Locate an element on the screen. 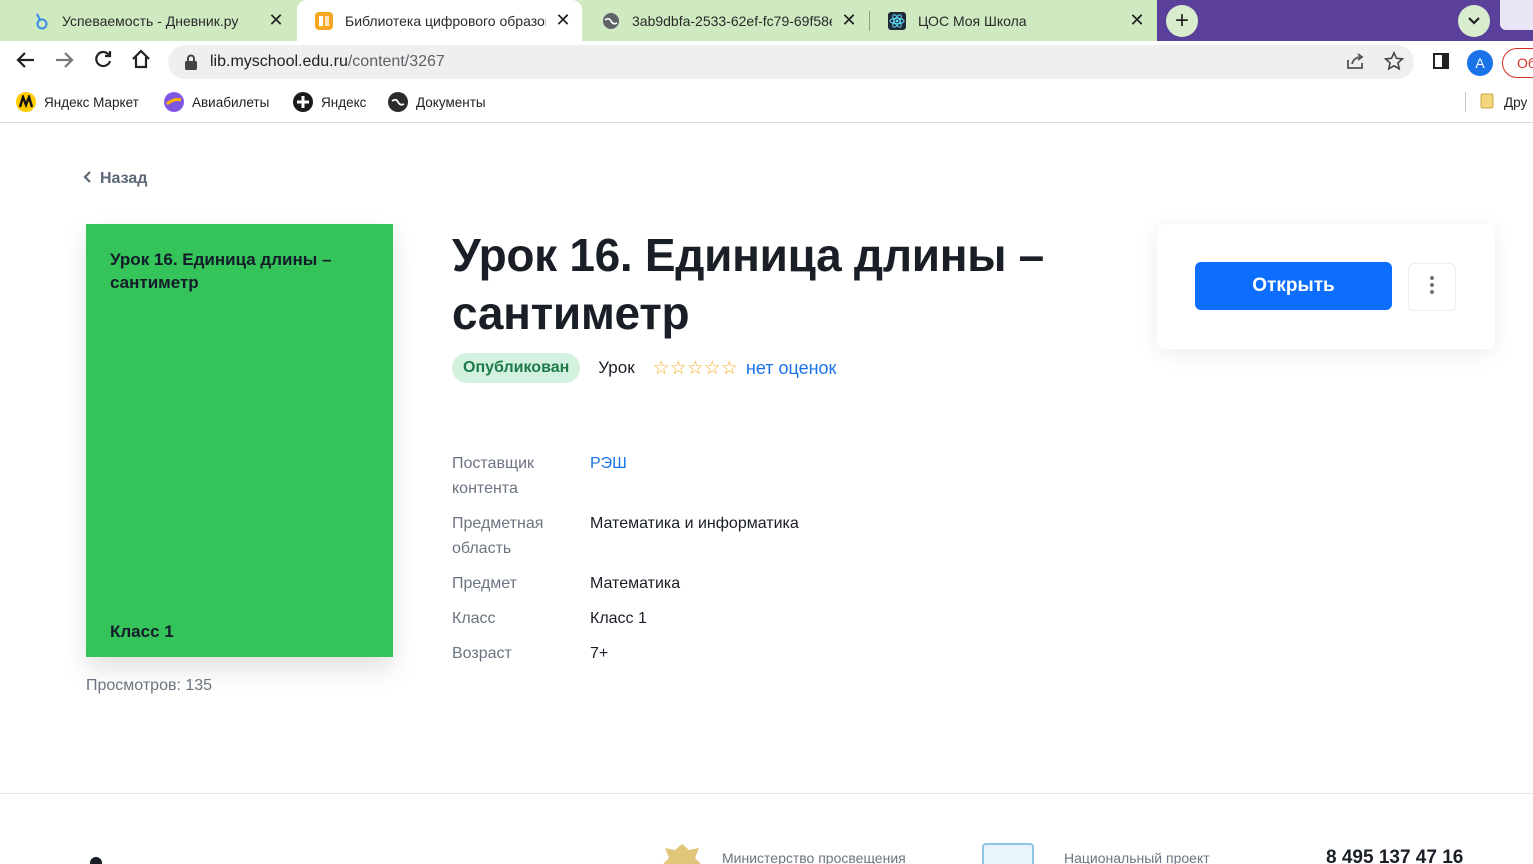 The image size is (1533, 864). action-card: Открыть is located at coordinates (1326, 286).